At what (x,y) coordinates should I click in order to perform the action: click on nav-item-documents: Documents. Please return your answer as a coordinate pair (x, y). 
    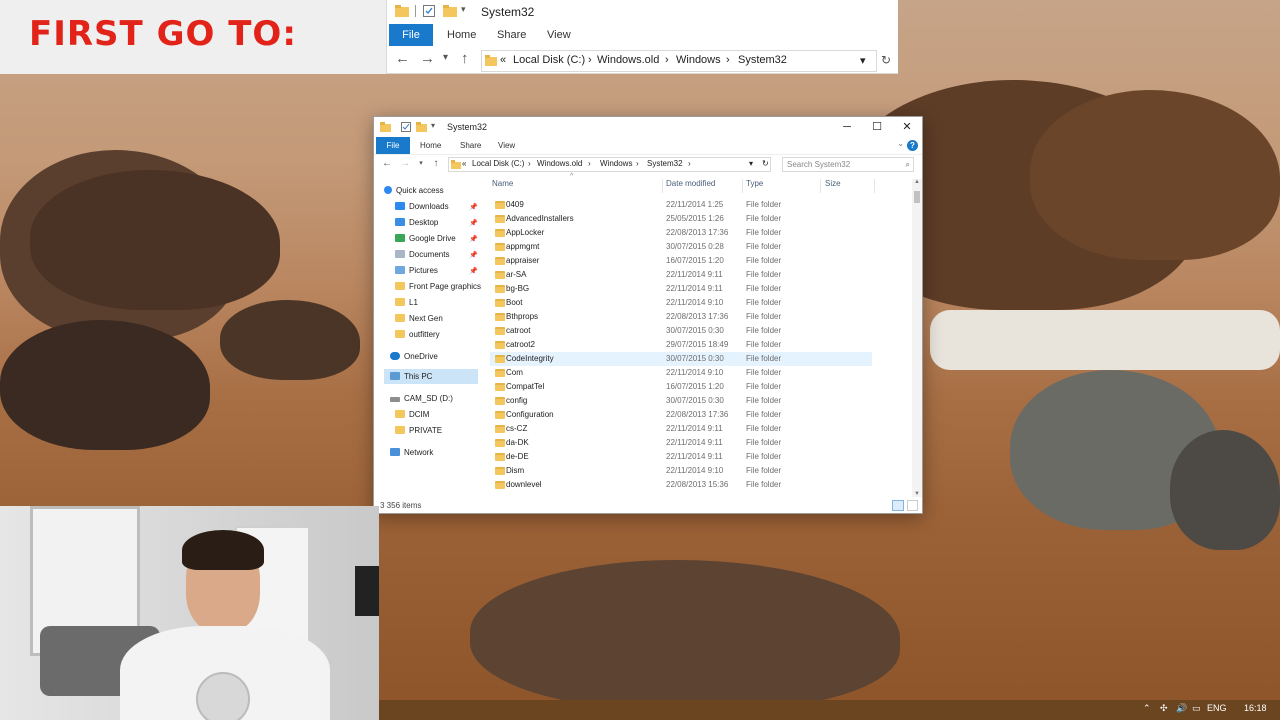
    Looking at the image, I should click on (422, 255).